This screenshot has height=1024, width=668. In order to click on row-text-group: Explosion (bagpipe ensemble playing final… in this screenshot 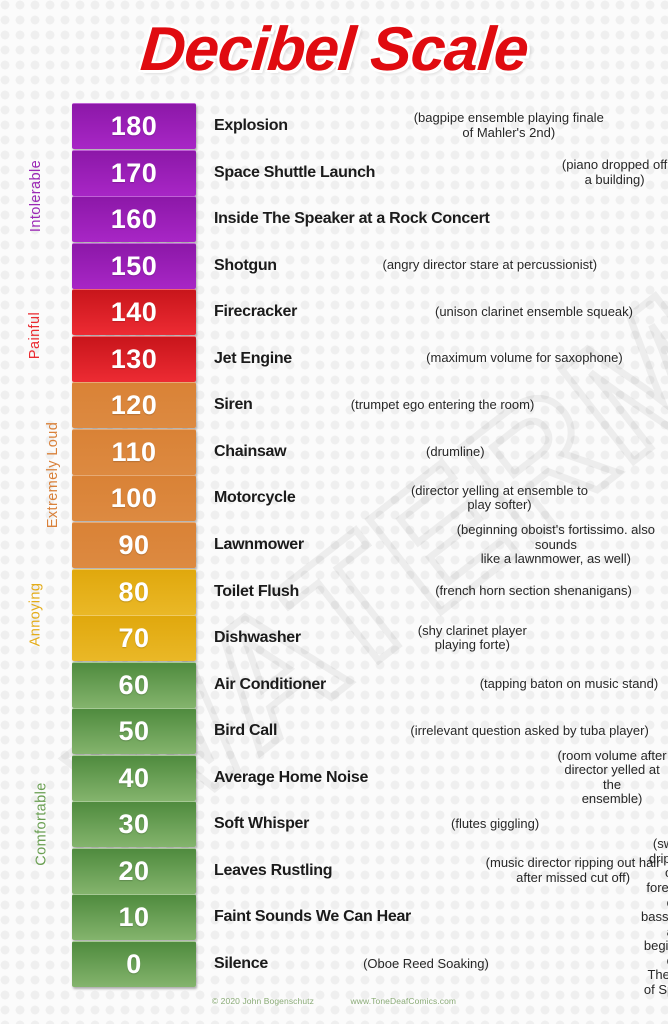, I will do `click(441, 126)`.